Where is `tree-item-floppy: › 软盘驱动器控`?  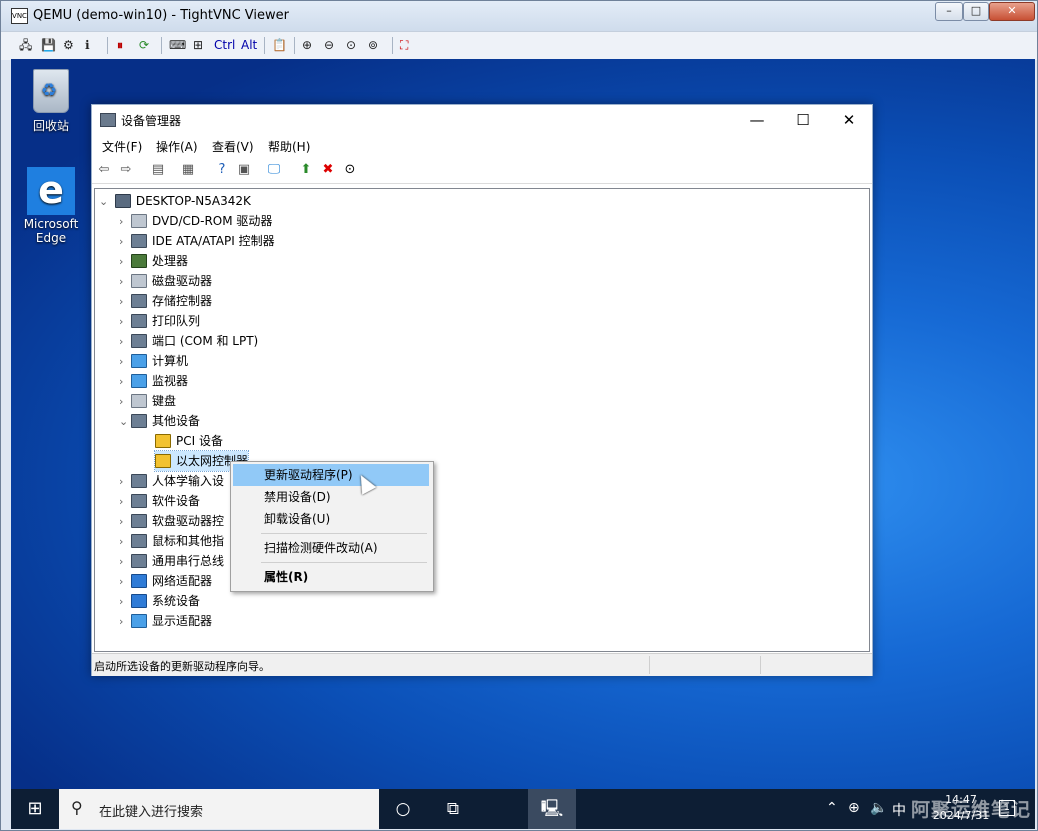
tree-item-floppy: › 软盘驱动器控 is located at coordinates (171, 521).